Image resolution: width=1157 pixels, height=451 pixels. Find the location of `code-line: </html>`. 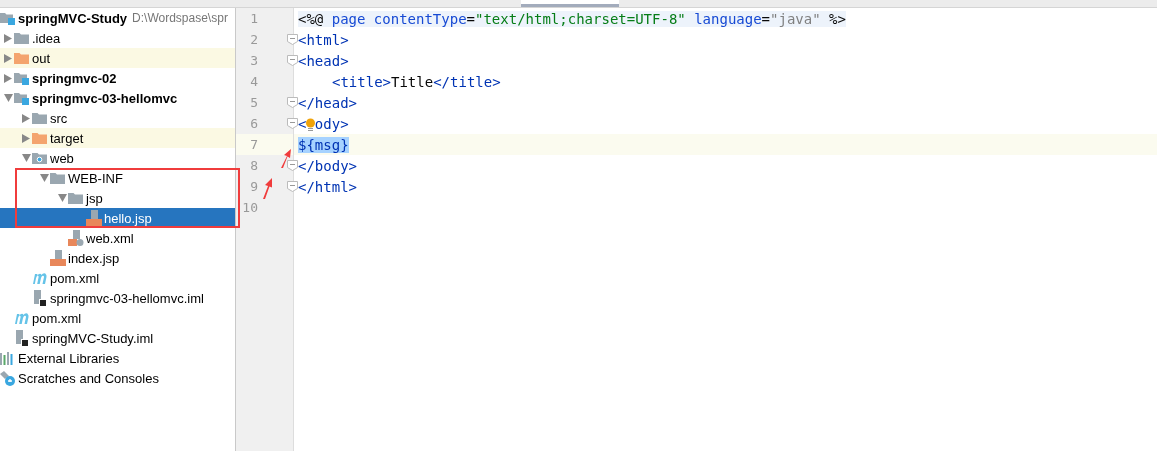

code-line: </html> is located at coordinates (327, 186).